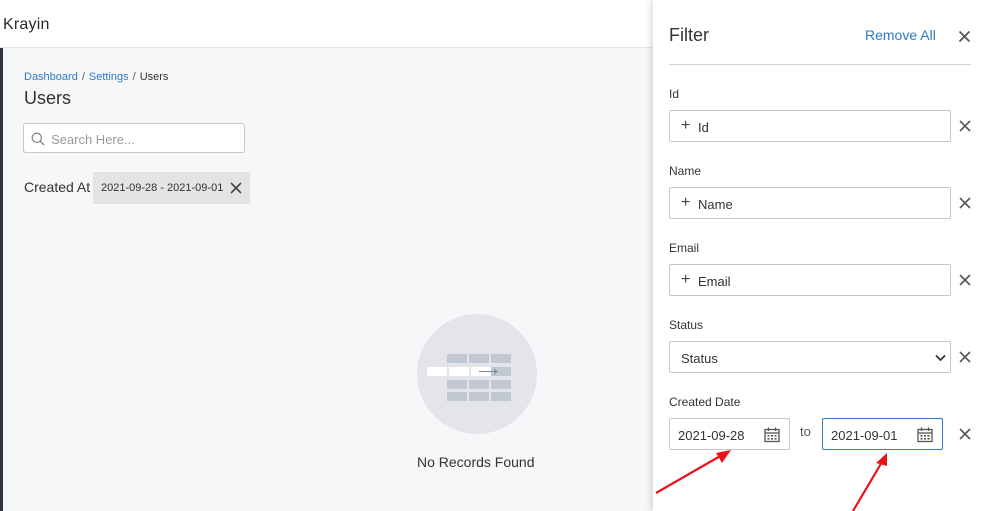 This screenshot has height=511, width=988. Describe the element at coordinates (145, 139) in the screenshot. I see `search-input` at that location.